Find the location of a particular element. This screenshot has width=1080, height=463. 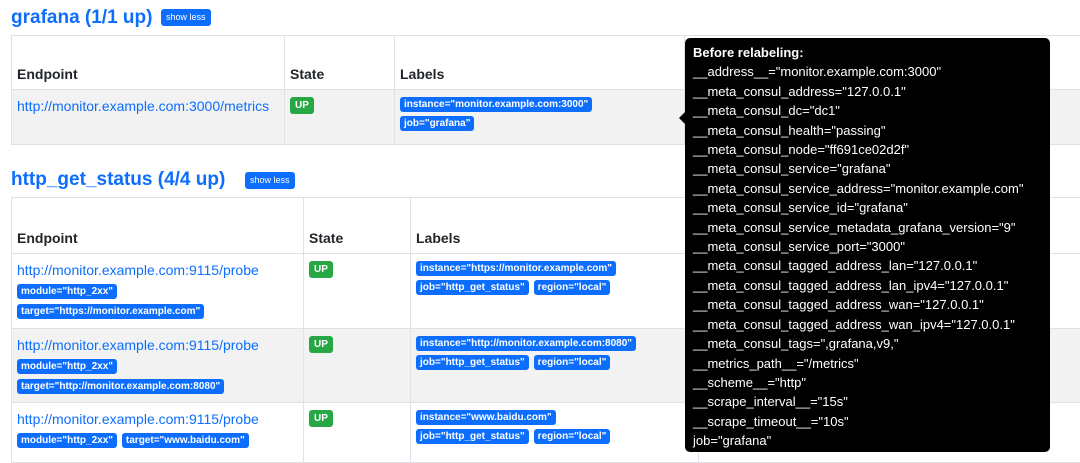

tooltip-label-line: __scheme__="http" is located at coordinates (871, 382).